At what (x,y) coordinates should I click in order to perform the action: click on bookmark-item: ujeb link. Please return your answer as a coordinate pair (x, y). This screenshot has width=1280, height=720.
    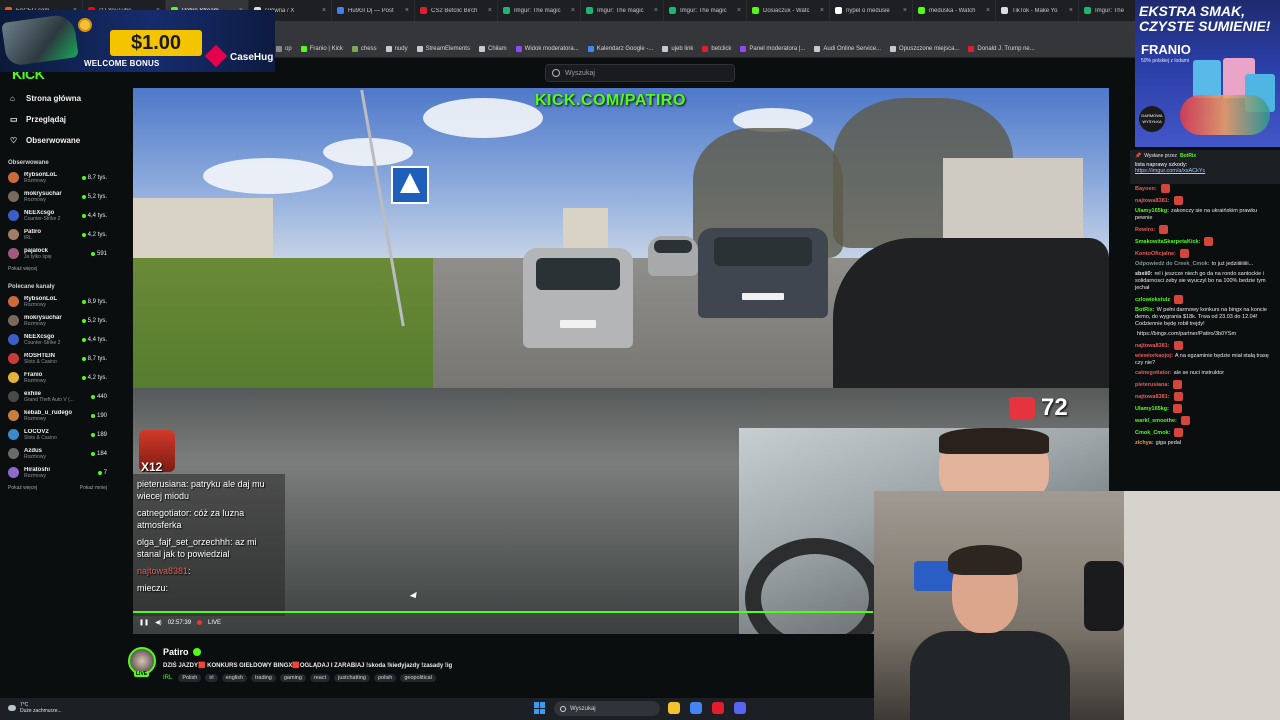
    Looking at the image, I should click on (677, 49).